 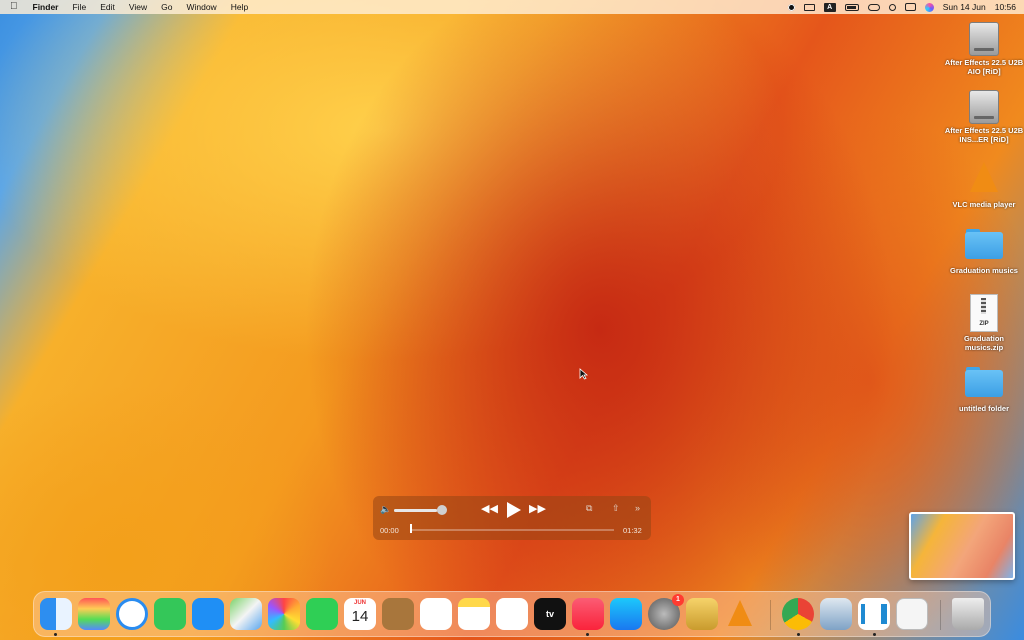 I want to click on vscode-icon, so click(x=874, y=614).